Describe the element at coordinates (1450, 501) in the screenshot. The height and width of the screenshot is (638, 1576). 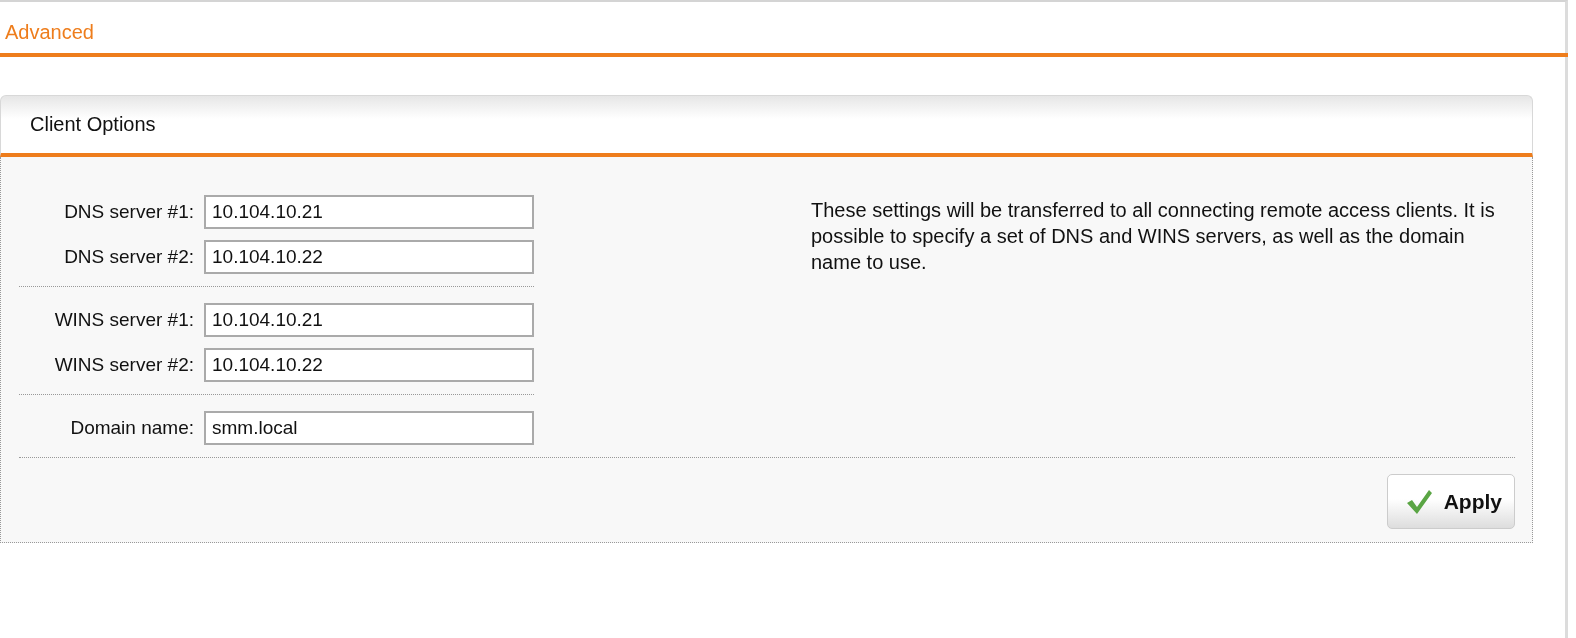
I see `apply-button: Apply` at that location.